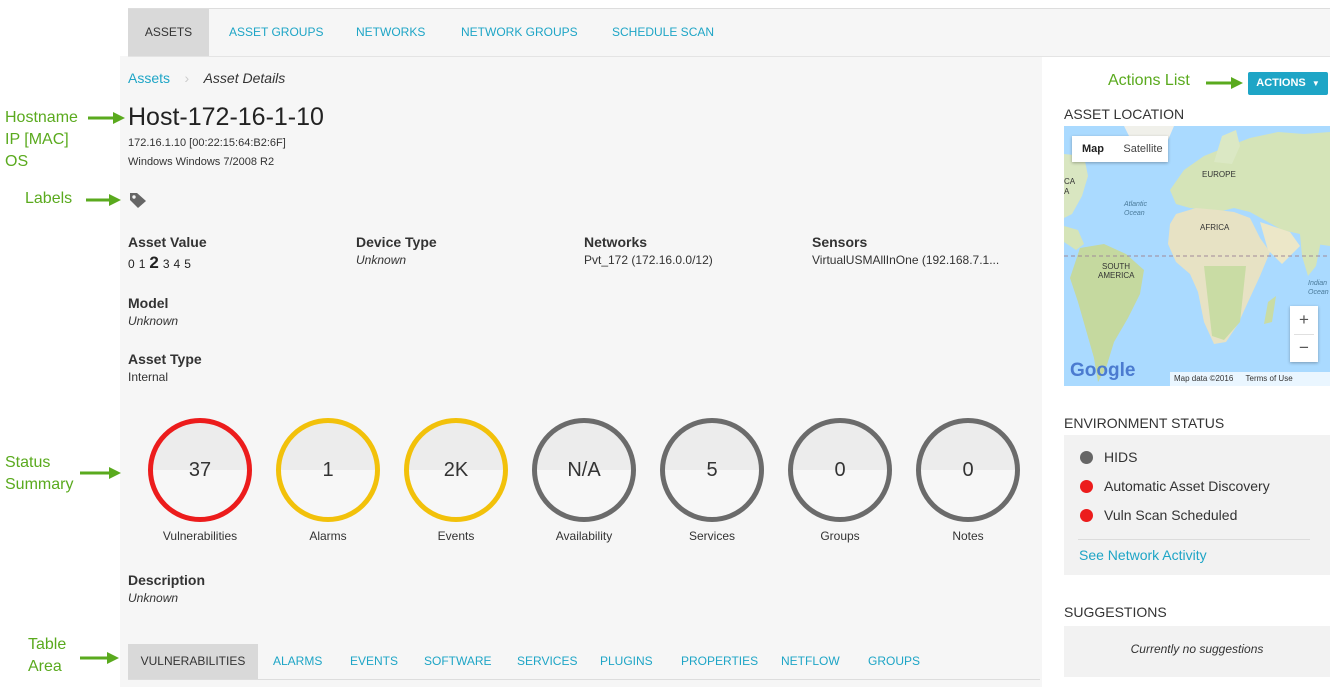 Image resolution: width=1336 pixels, height=687 pixels. I want to click on map-data-credit: Map data ©2016, so click(1204, 378).